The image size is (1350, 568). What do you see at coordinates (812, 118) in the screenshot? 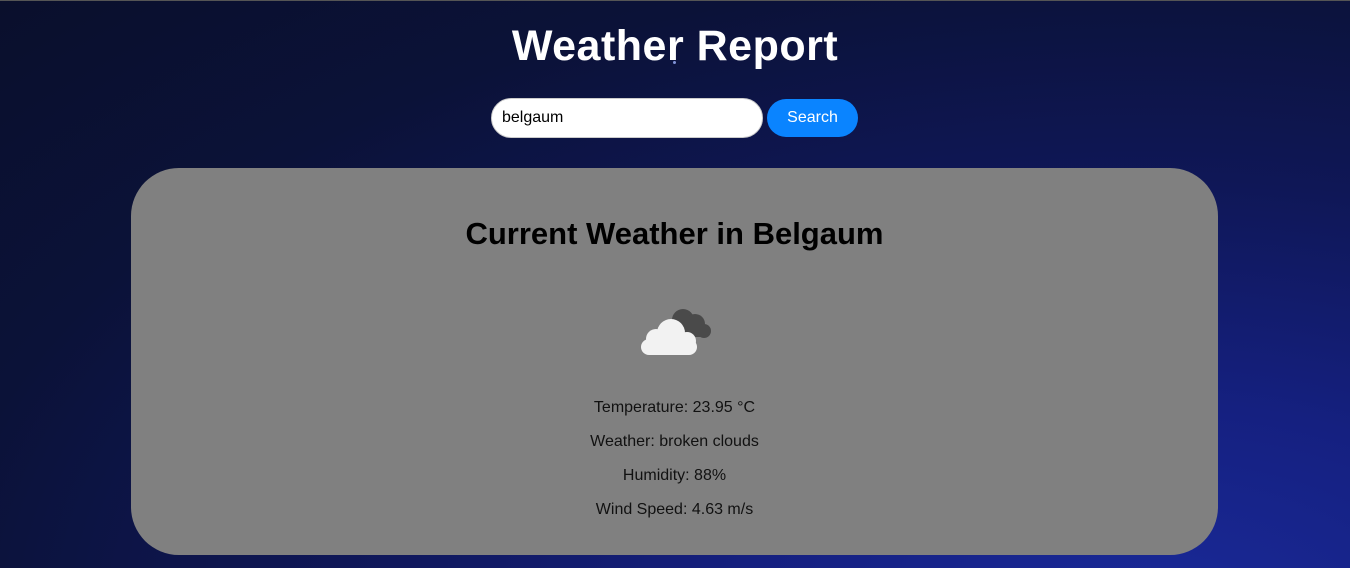
I see `search-button: Search` at bounding box center [812, 118].